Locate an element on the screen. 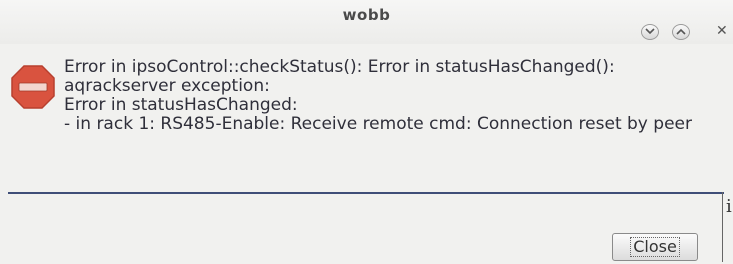 This screenshot has height=264, width=733. window-close-button: ✕ is located at coordinates (724, 31).